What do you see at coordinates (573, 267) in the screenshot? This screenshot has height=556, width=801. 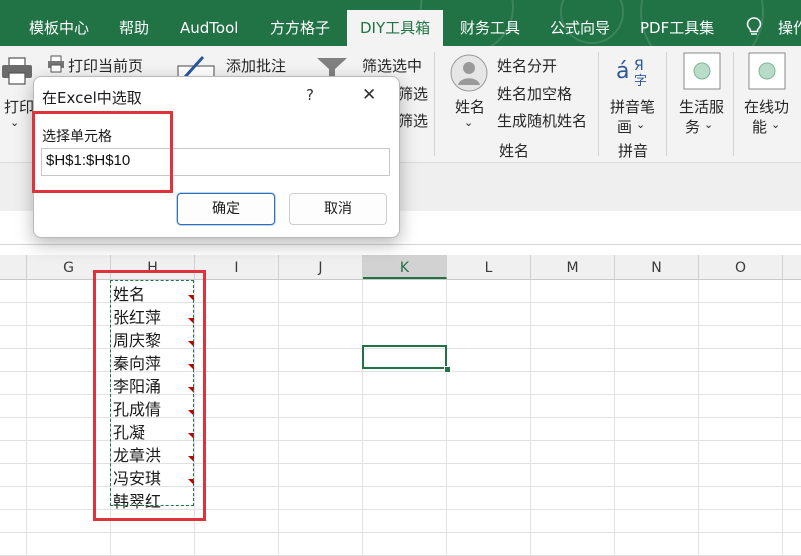 I see `column-header-m: M` at bounding box center [573, 267].